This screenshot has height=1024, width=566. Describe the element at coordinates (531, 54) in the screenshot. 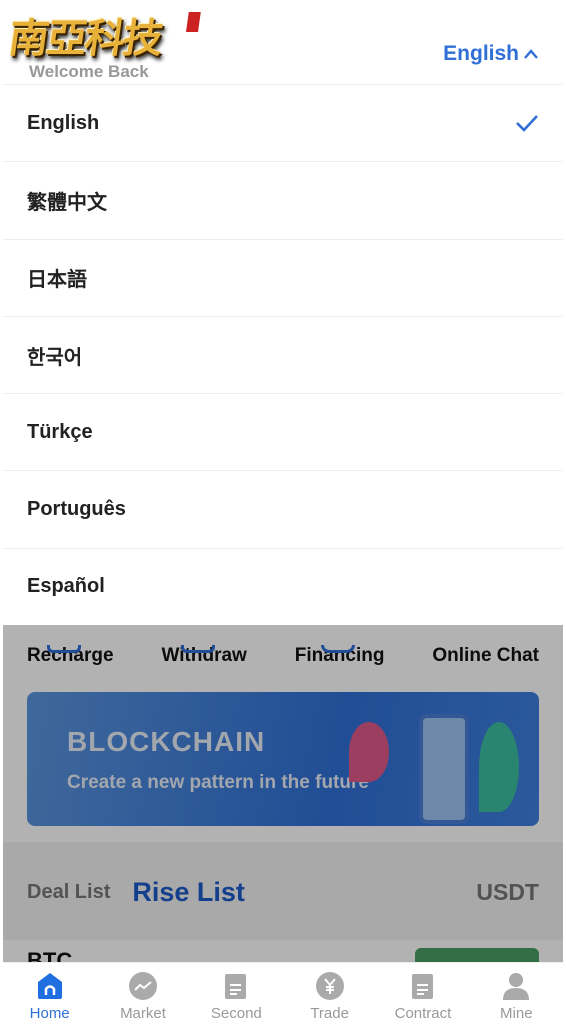

I see `chevron-up-icon` at that location.